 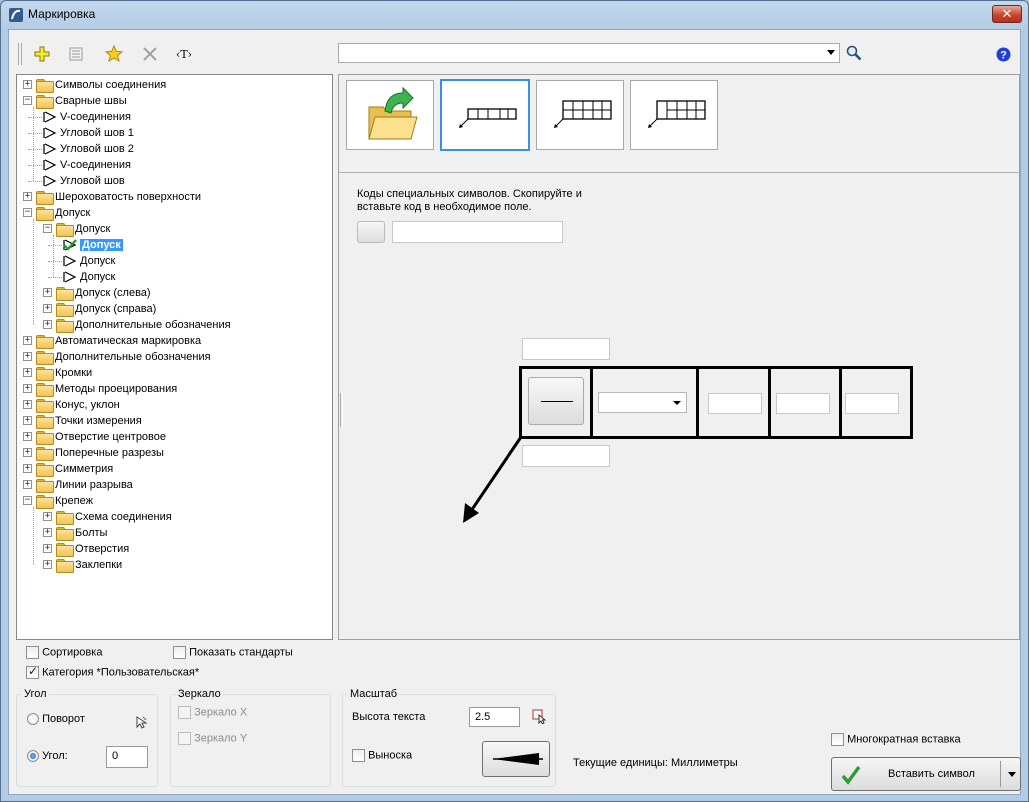 I want to click on category-option: Категория *Пользовательская*, so click(x=112, y=671).